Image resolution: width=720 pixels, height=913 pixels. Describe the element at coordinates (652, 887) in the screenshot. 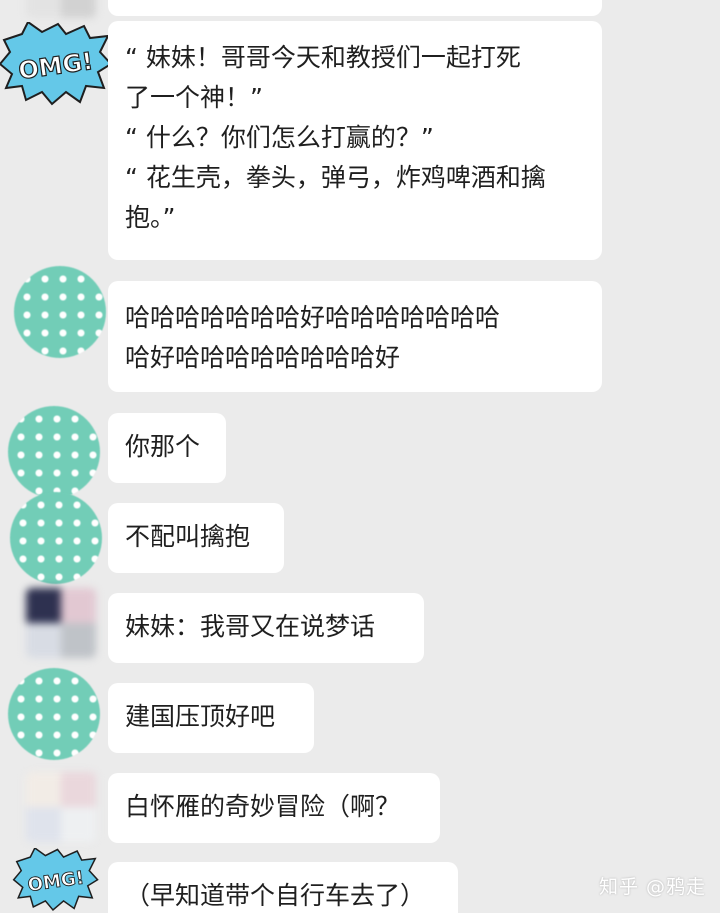

I see `watermark: 知乎 @鸦走` at that location.